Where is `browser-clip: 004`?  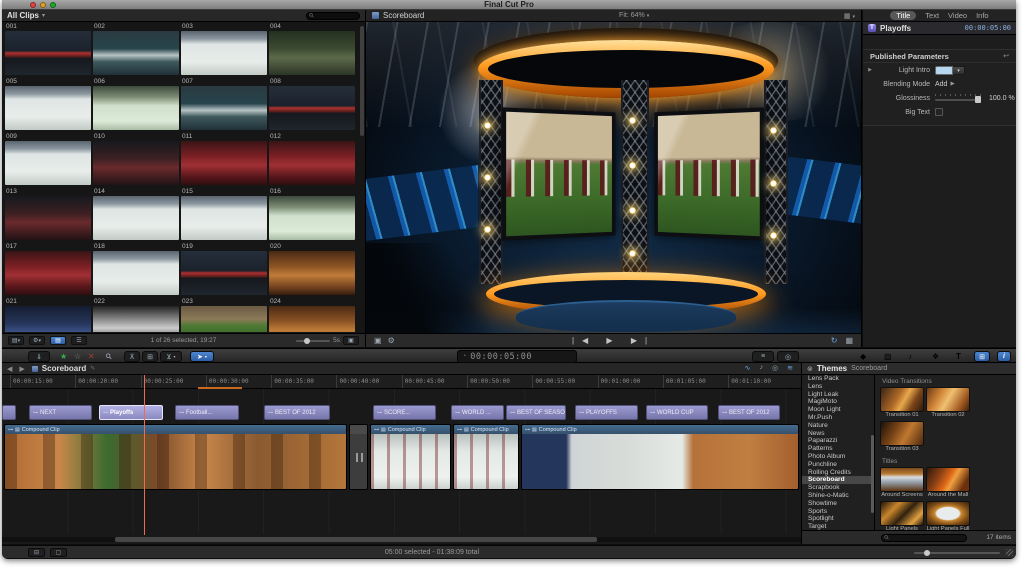
browser-clip: 004 is located at coordinates (312, 49).